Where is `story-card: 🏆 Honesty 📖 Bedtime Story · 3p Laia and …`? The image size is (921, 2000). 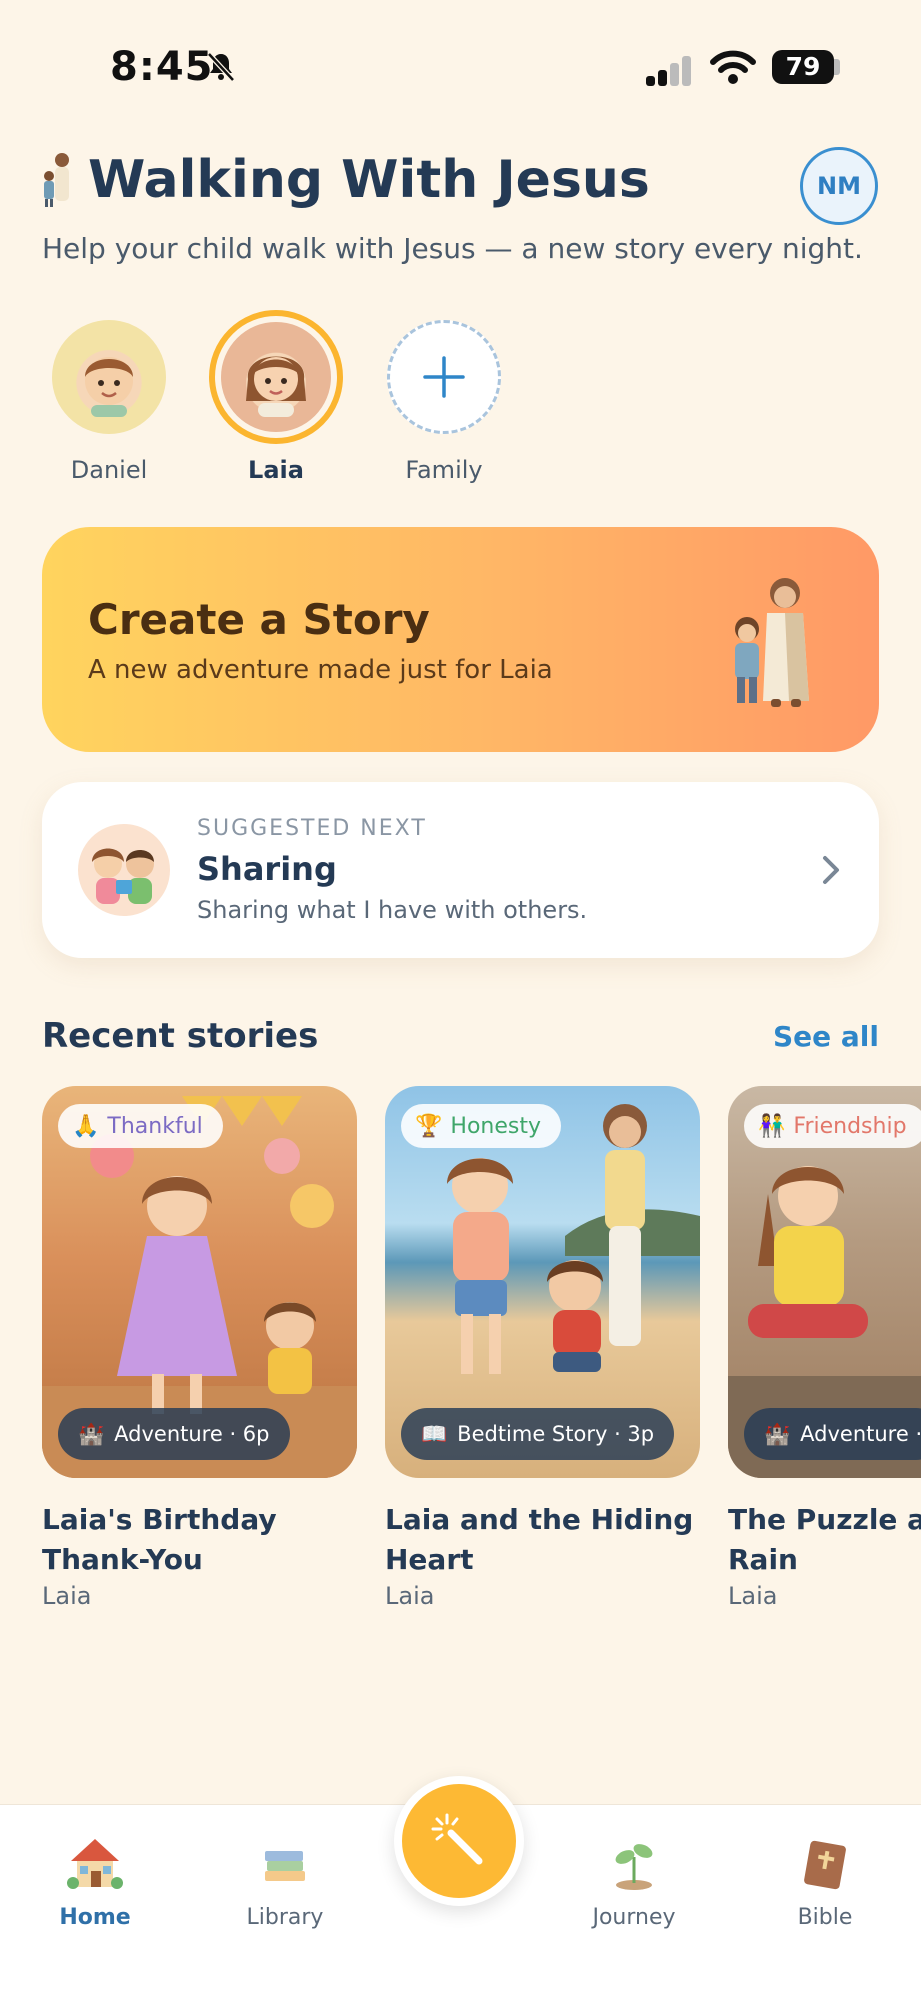
story-card: 🏆 Honesty 📖 Bedtime Story · 3p Laia and … is located at coordinates (542, 1348).